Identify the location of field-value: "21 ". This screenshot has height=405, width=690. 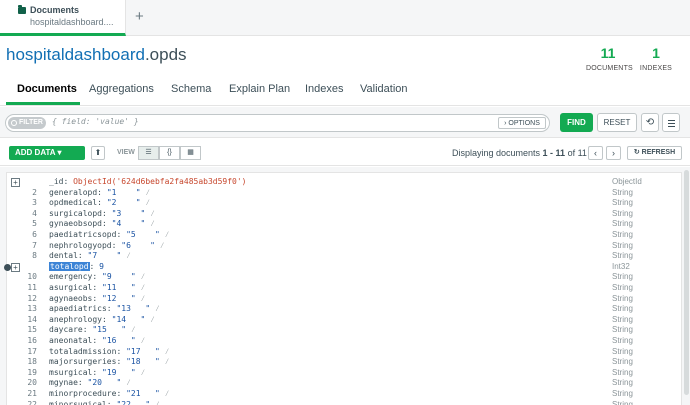
(143, 393).